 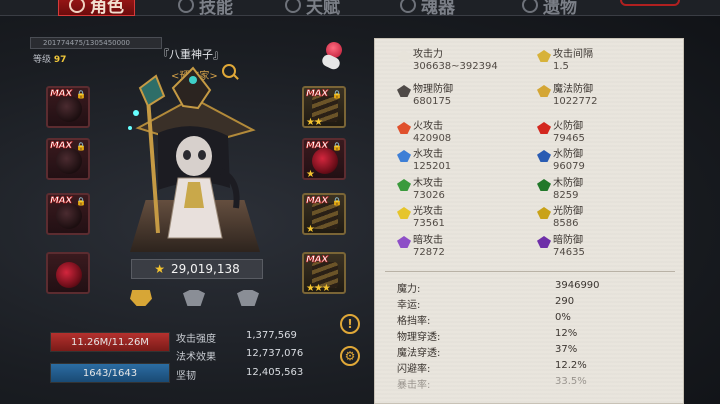 I want to click on stat-value: 73561, so click(x=429, y=223).